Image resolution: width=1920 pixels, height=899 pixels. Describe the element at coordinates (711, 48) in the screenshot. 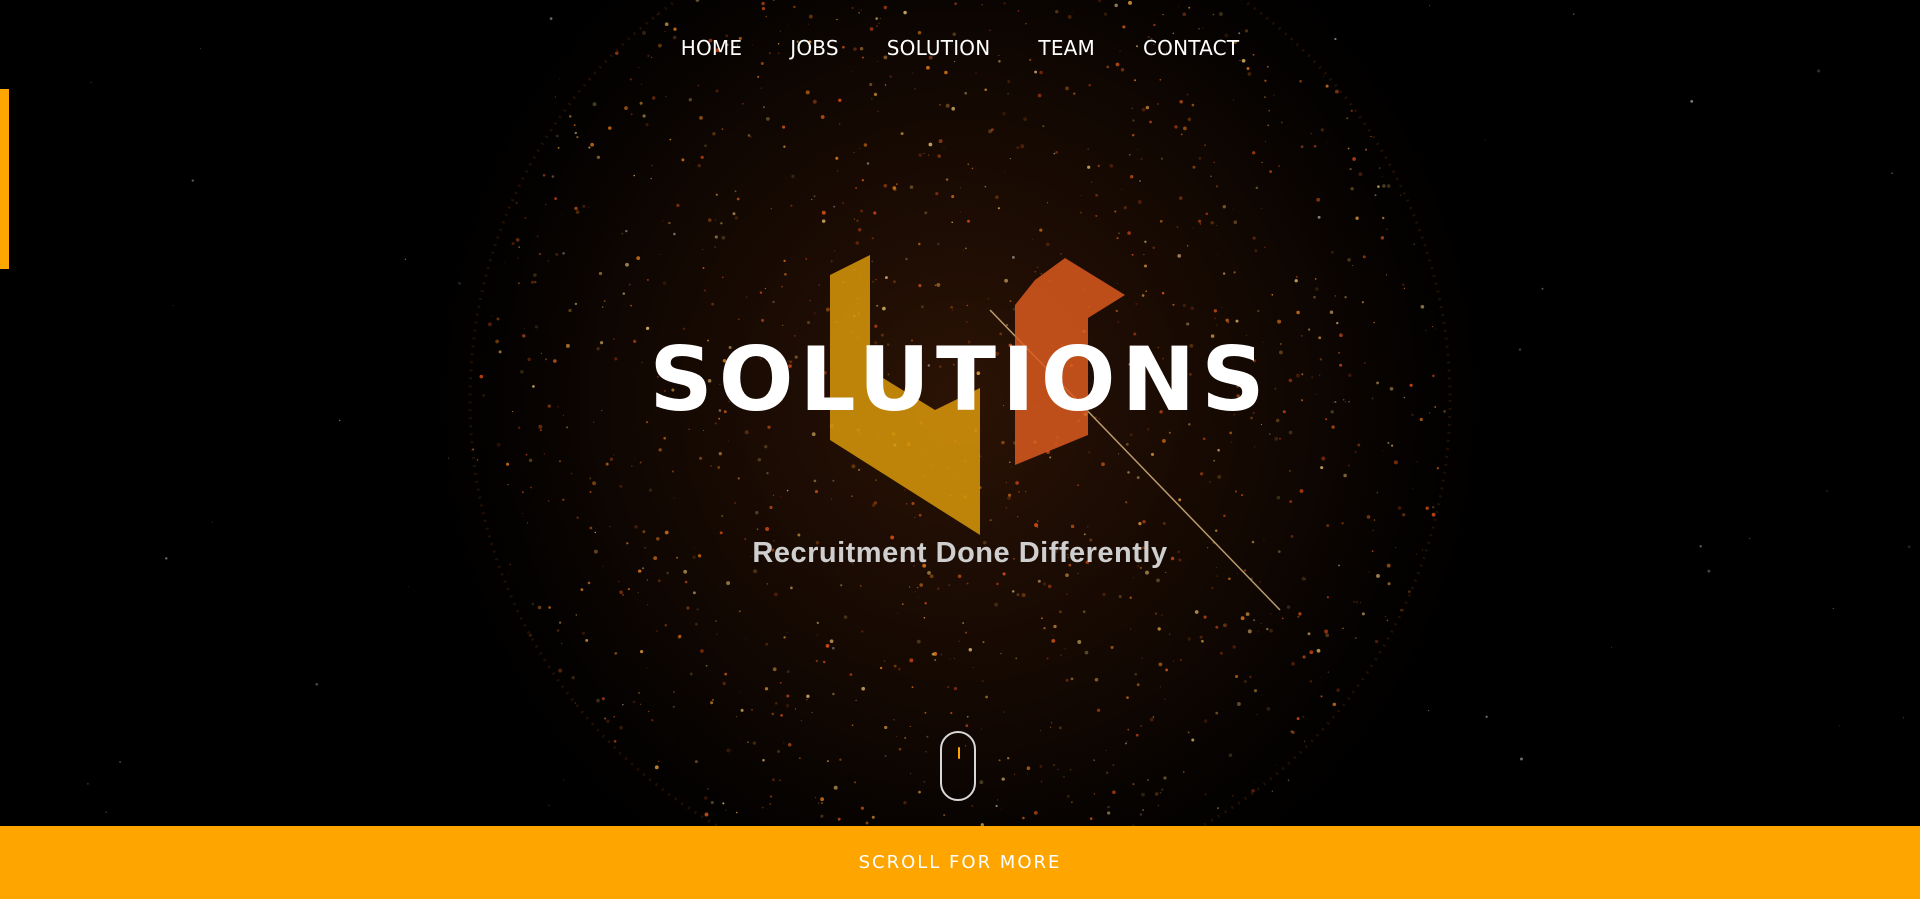

I see `nav-item-home: HOME` at that location.